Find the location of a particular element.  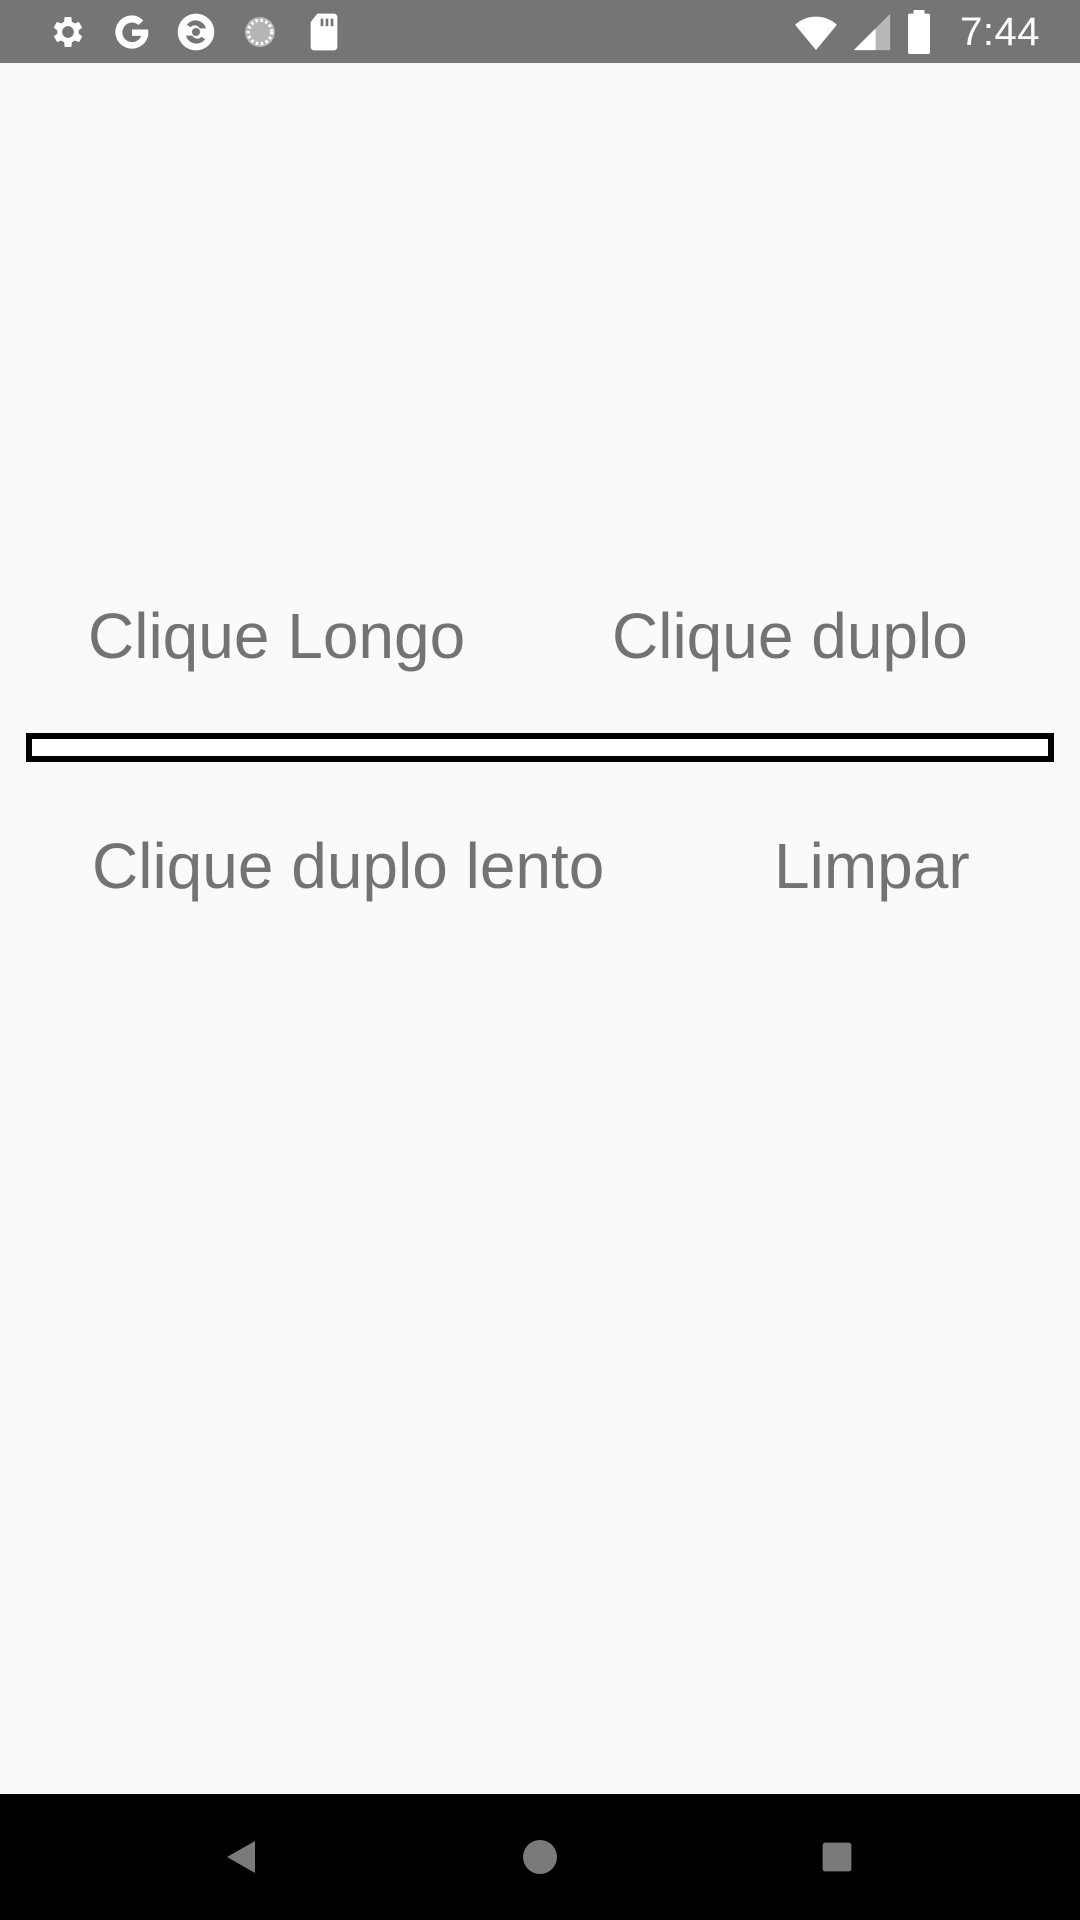

home-icon is located at coordinates (540, 1857).